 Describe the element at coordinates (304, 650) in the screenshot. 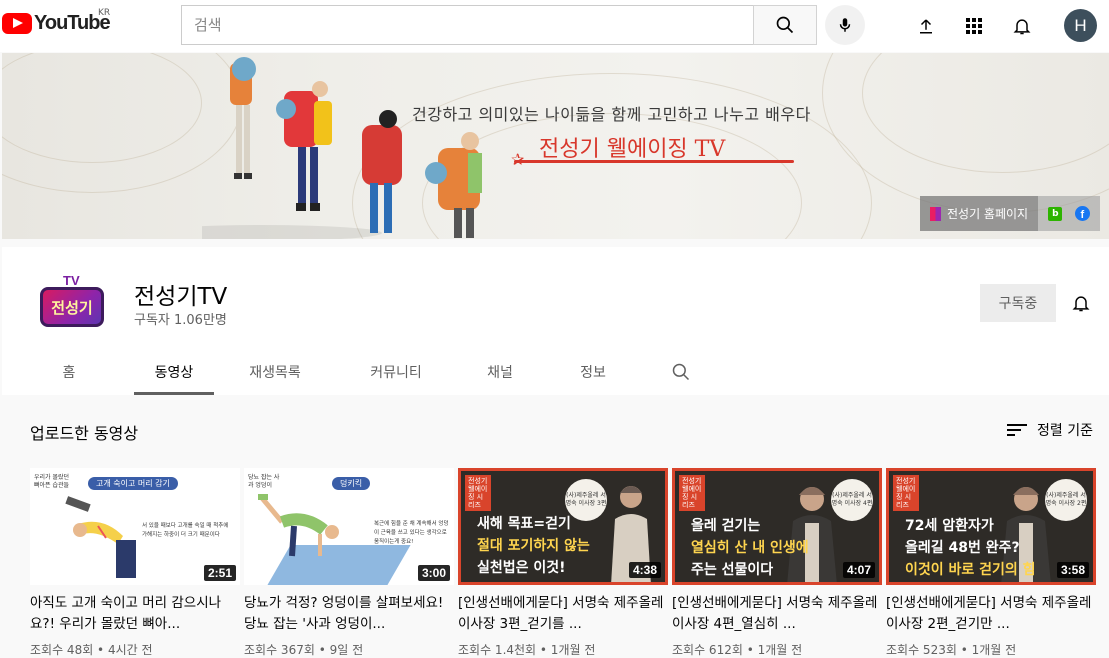

I see `video-meta: 조회수 367회 • 9일 전` at that location.